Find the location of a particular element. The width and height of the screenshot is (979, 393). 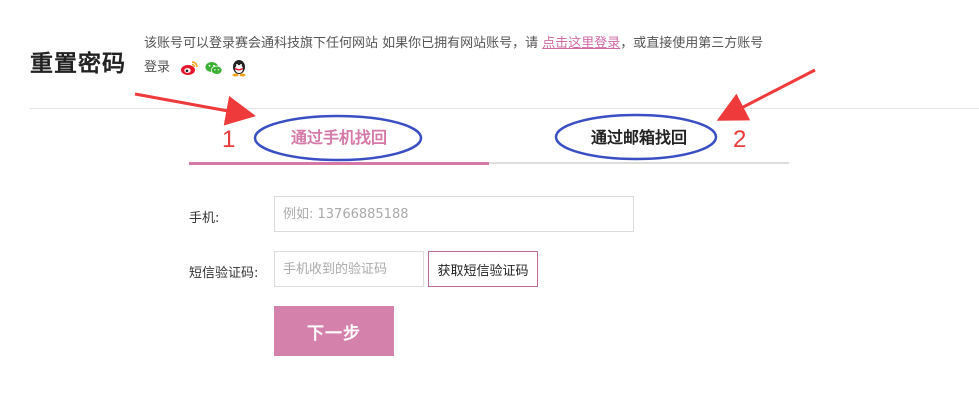

social-login-icons is located at coordinates (214, 67).